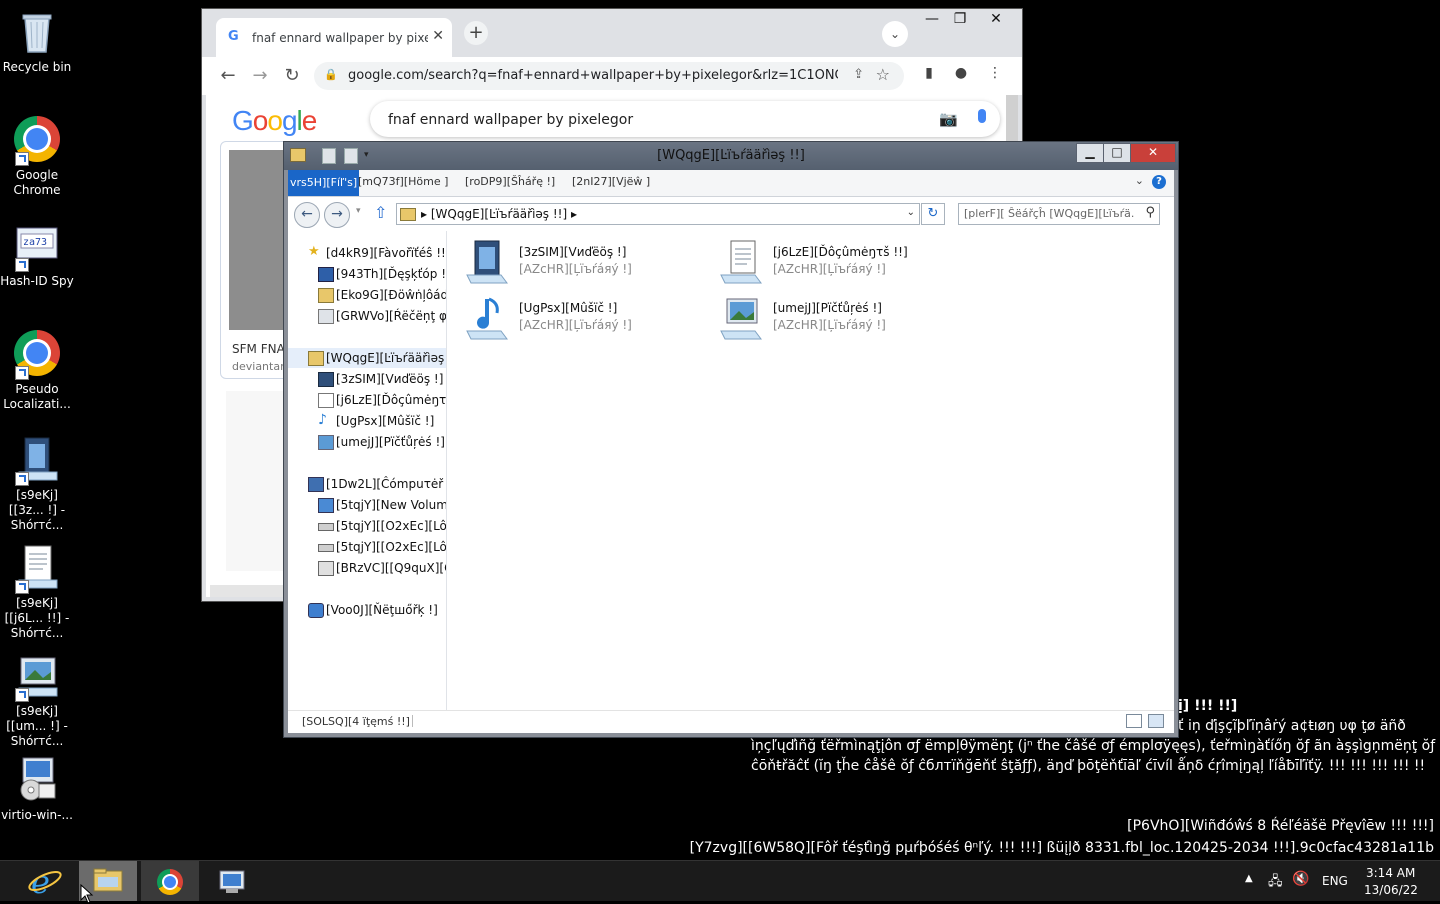 The image size is (1440, 904). What do you see at coordinates (1391, 890) in the screenshot?
I see `clock-date: 13/06/22` at bounding box center [1391, 890].